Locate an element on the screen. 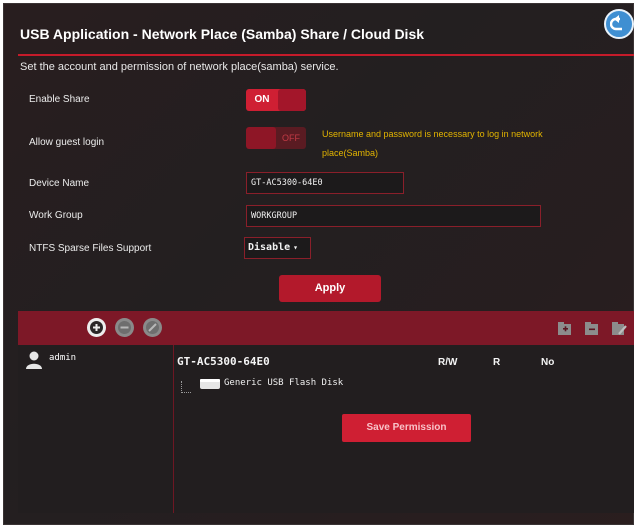 Image resolution: width=636 pixels, height=527 pixels. ntfs-sparse-label: NTFS Sparse Files Support is located at coordinates (90, 248).